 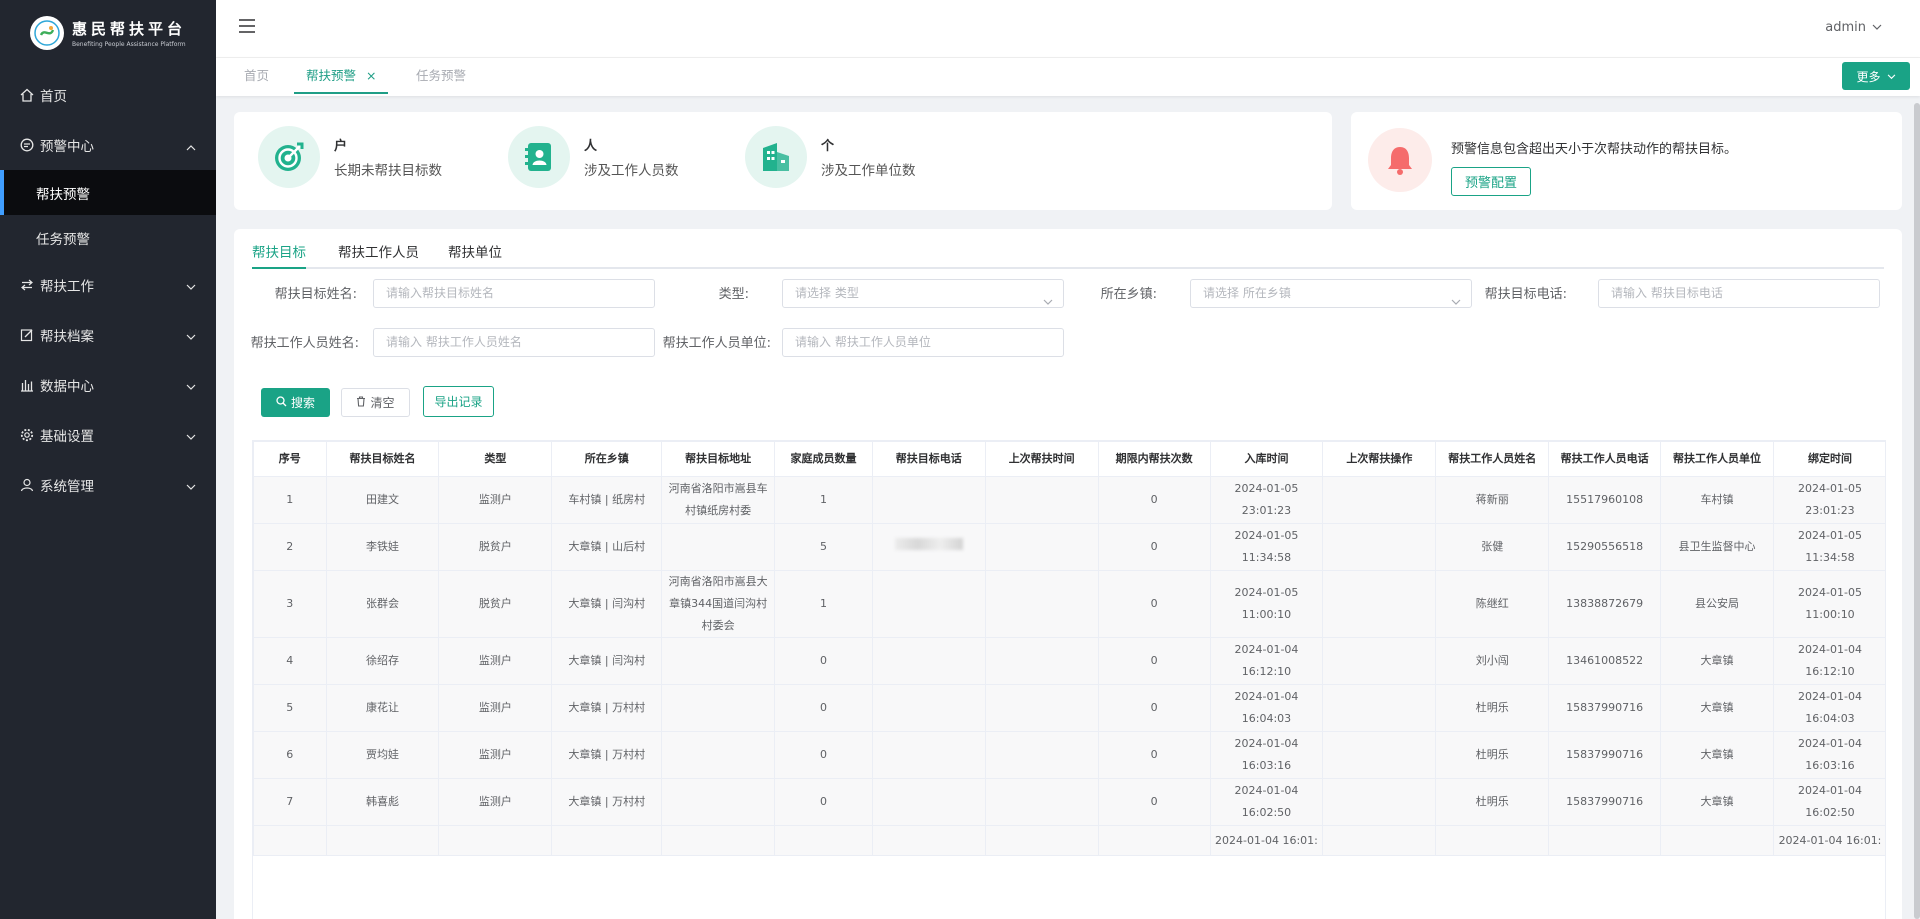 What do you see at coordinates (823, 459) in the screenshot?
I see `column-header: 家庭成员数量` at bounding box center [823, 459].